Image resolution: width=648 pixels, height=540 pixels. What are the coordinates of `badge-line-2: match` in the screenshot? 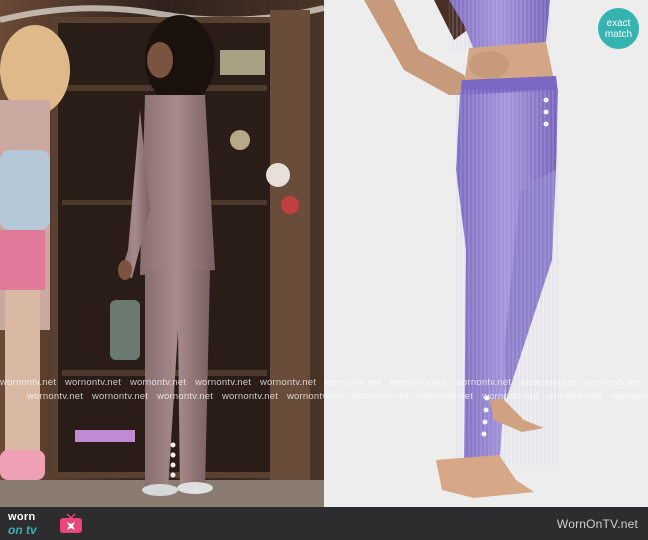 It's located at (618, 34).